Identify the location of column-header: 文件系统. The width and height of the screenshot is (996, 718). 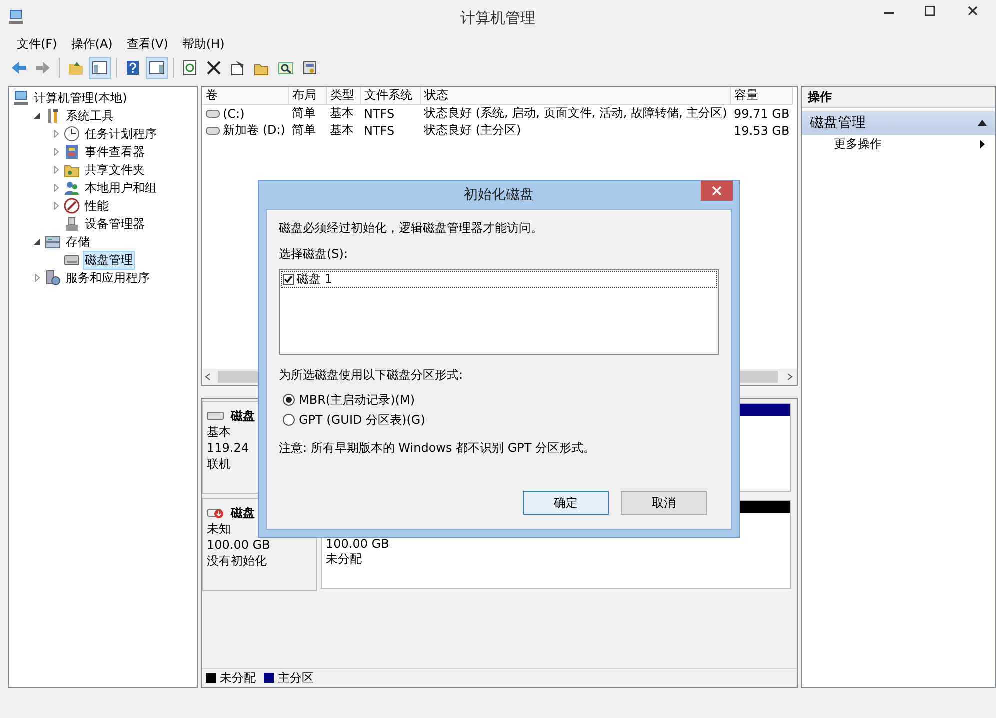
(390, 95).